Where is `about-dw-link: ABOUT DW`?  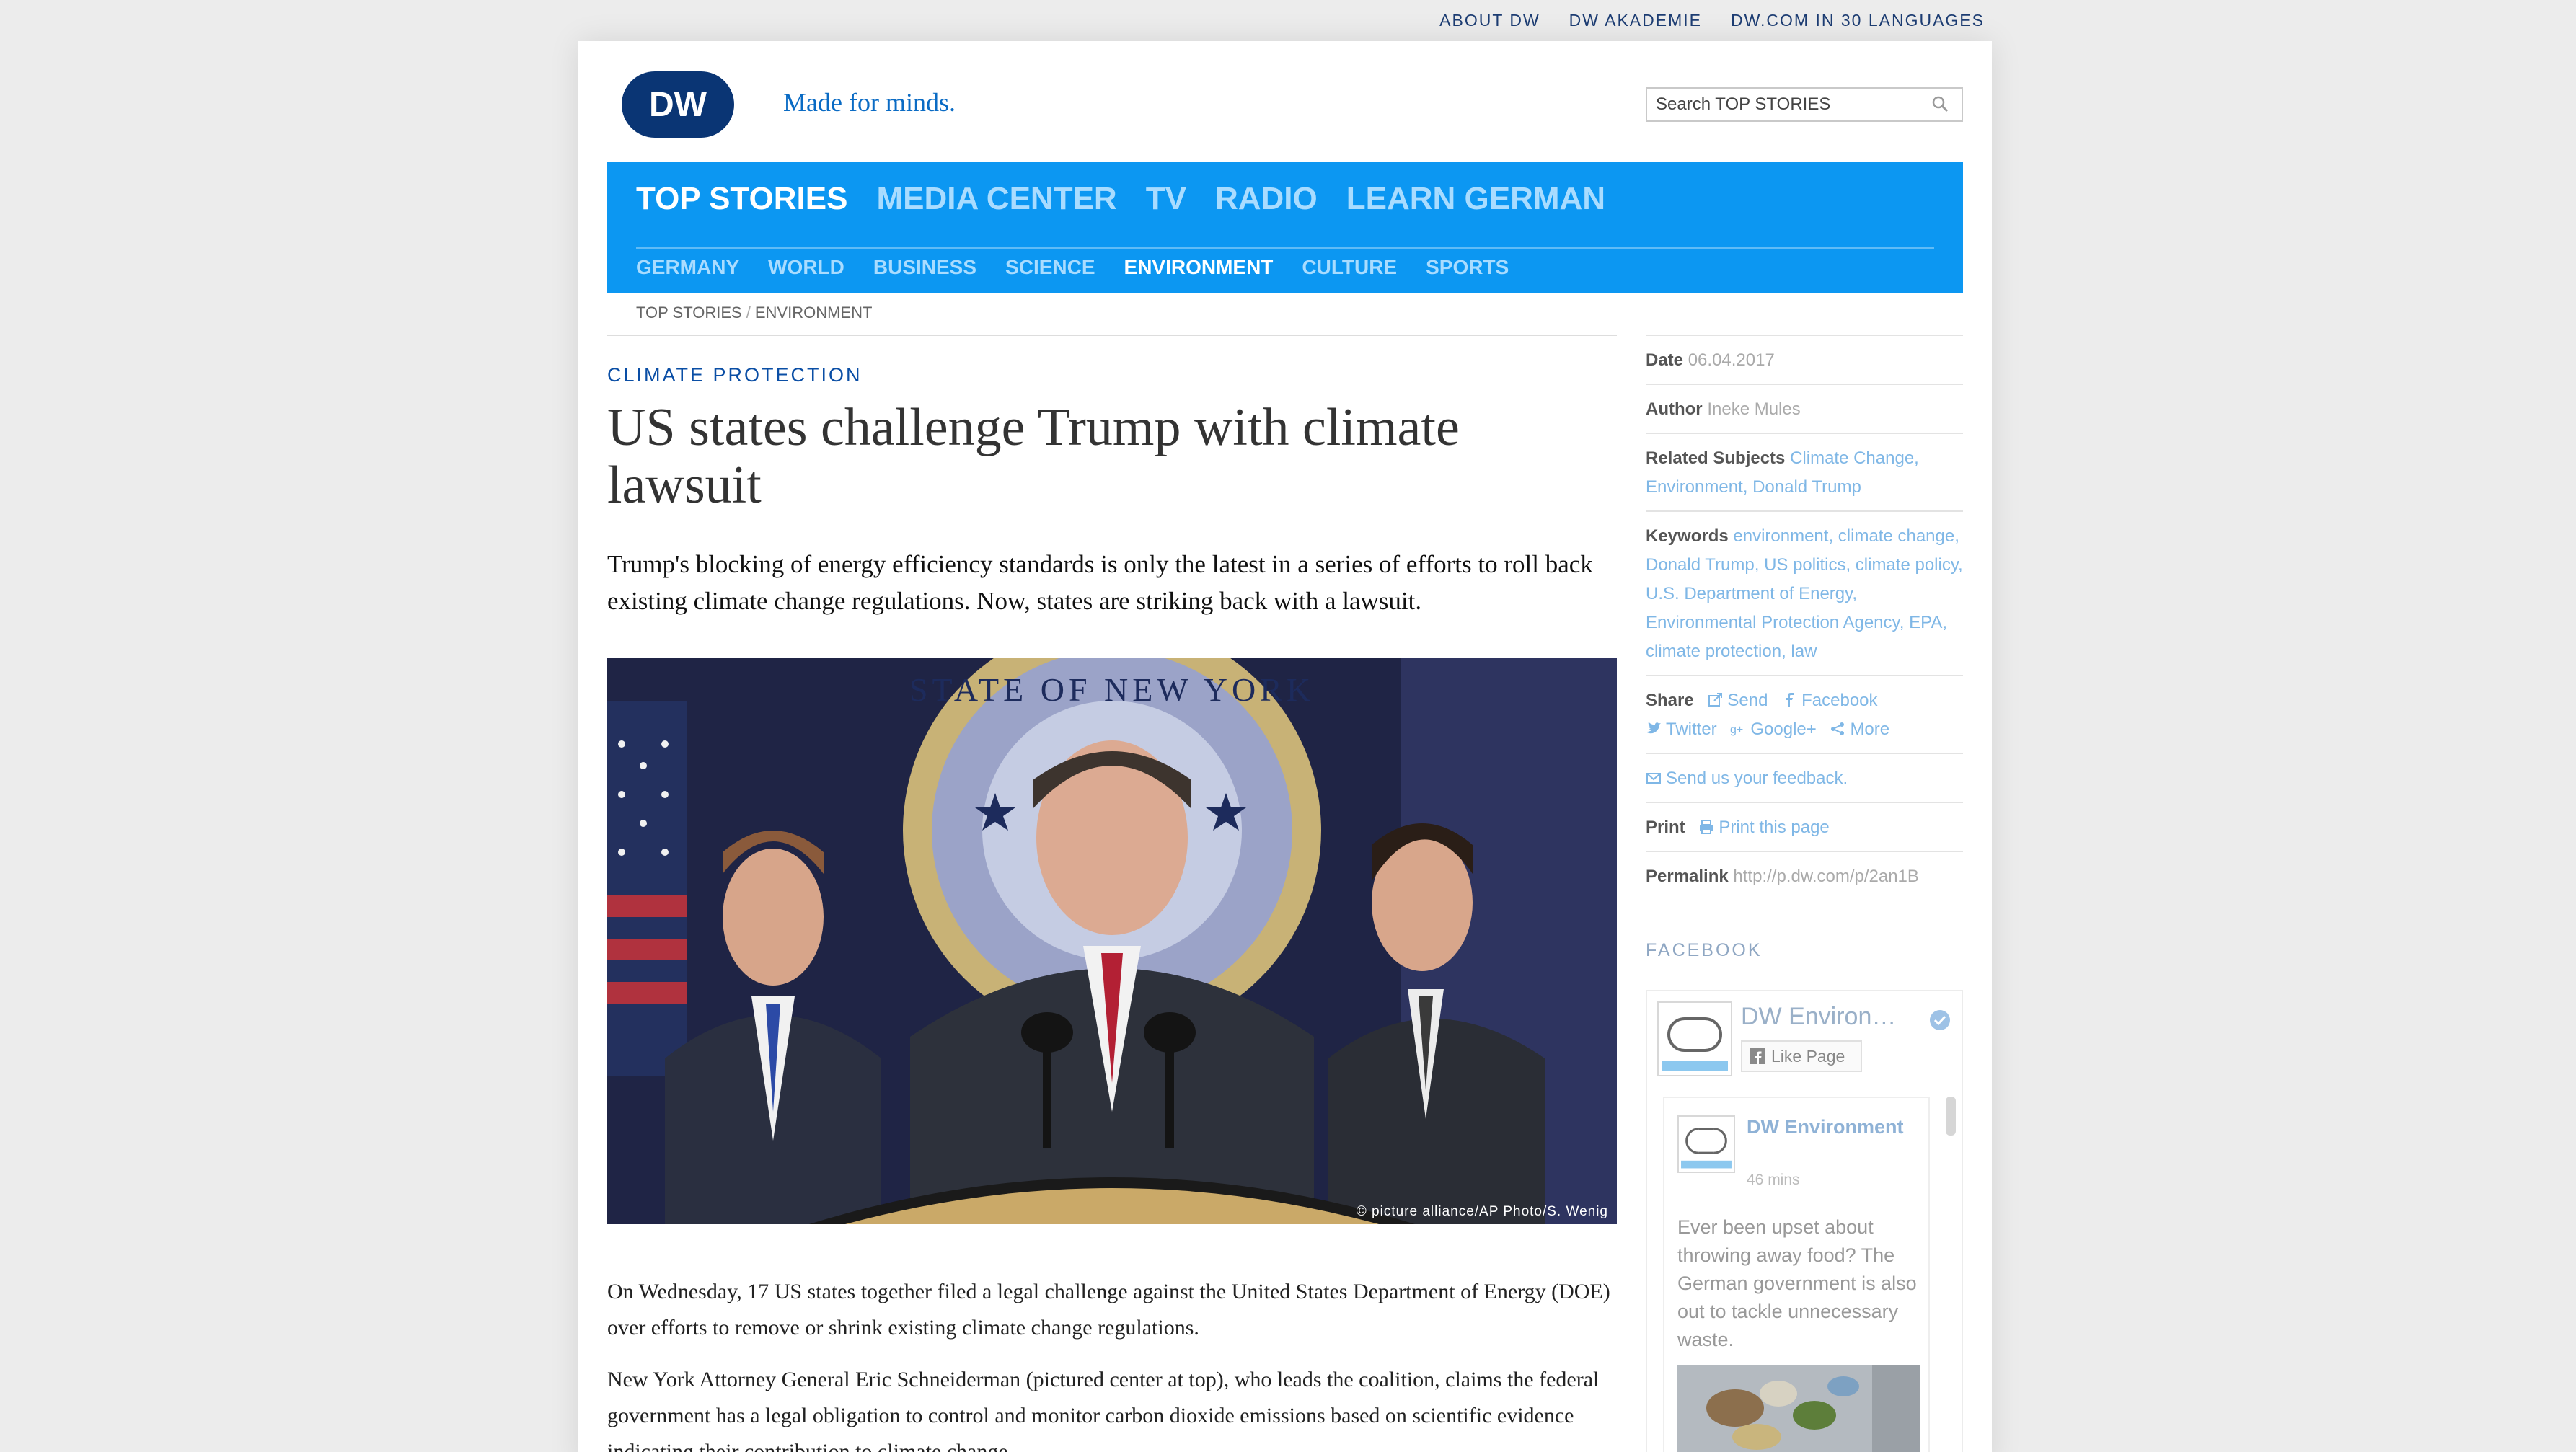
about-dw-link: ABOUT DW is located at coordinates (1489, 21).